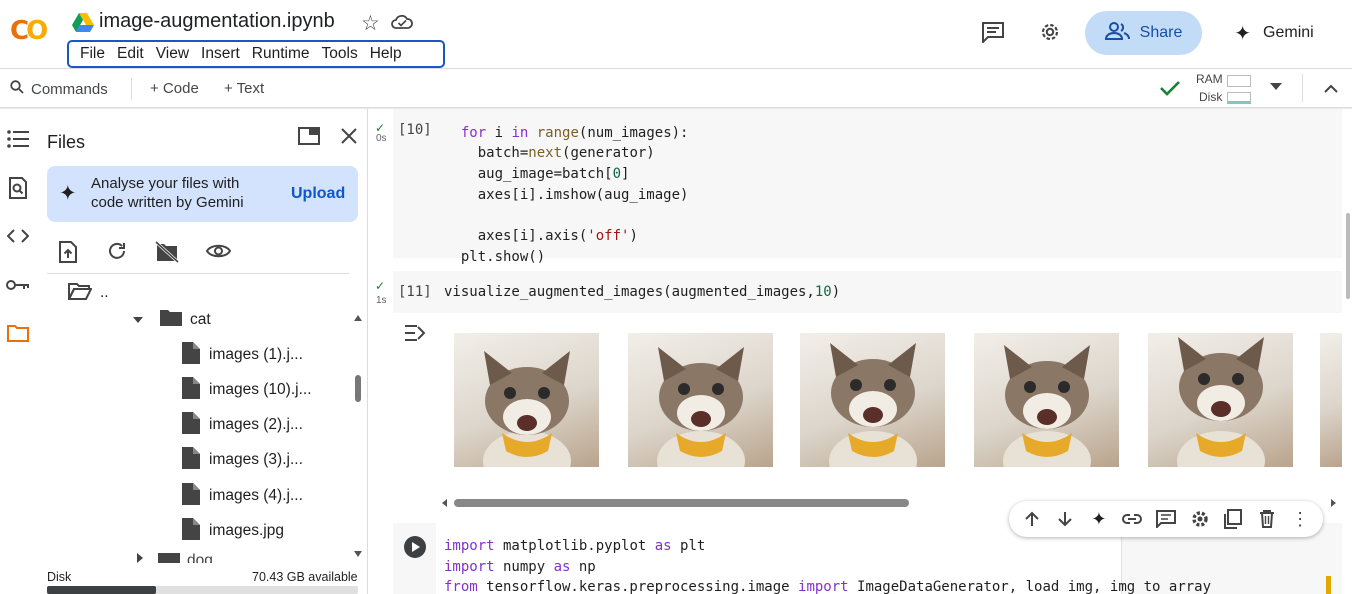  Describe the element at coordinates (281, 54) in the screenshot. I see `menu-runtime: Runtime` at that location.